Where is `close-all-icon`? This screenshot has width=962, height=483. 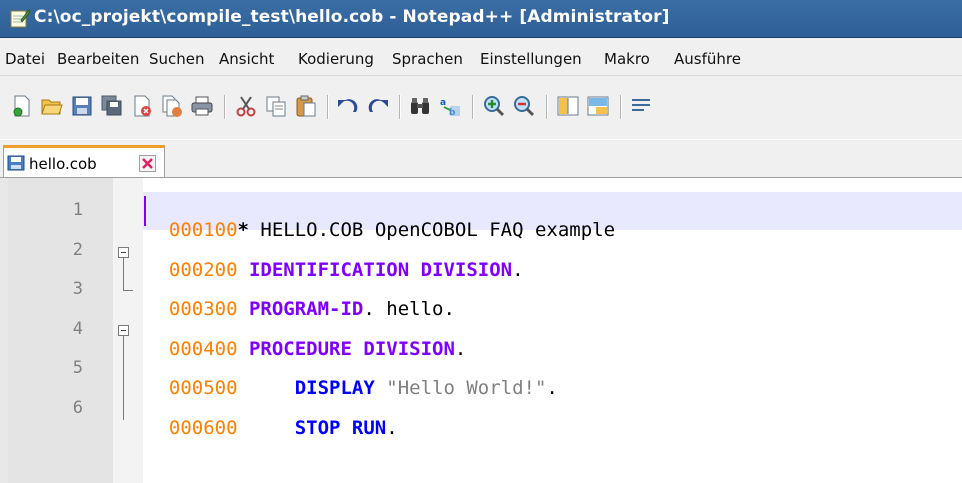
close-all-icon is located at coordinates (172, 106).